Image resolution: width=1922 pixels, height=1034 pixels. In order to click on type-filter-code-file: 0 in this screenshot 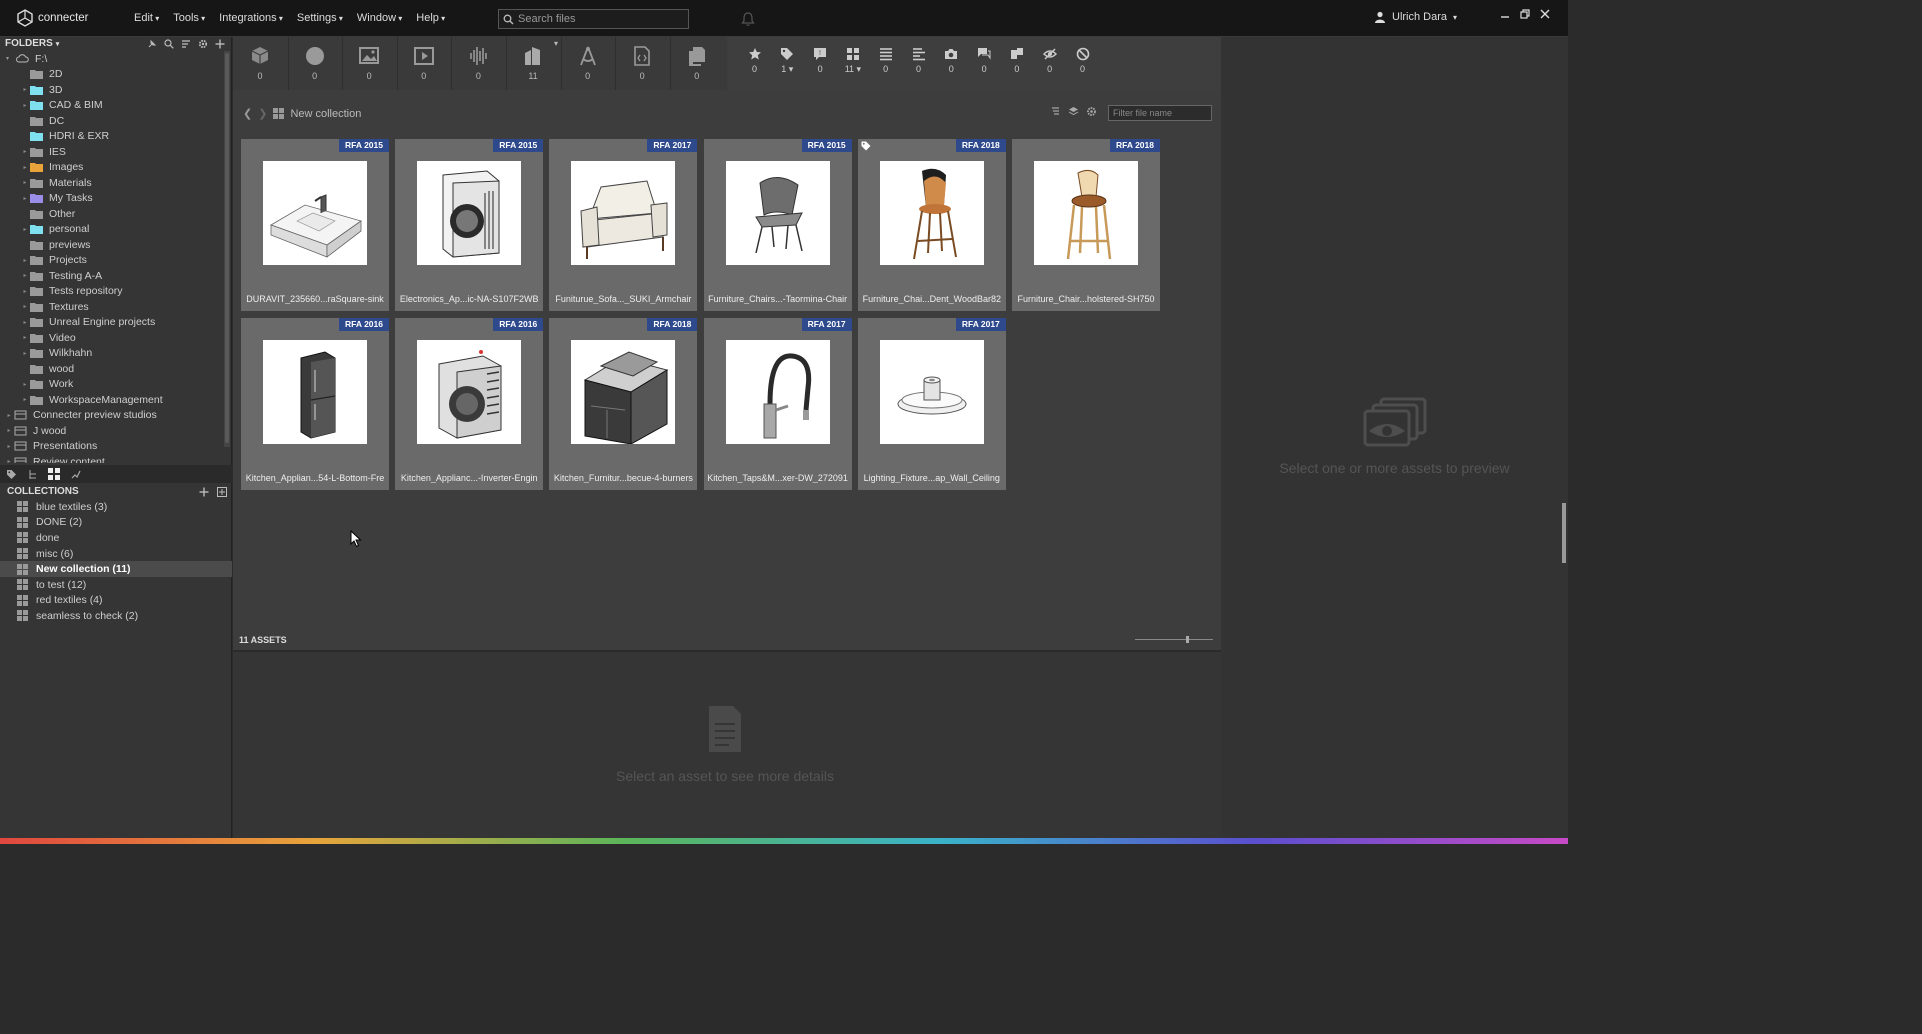, I will do `click(642, 63)`.